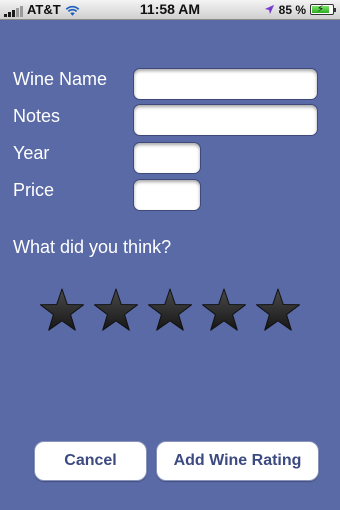  I want to click on price-field, so click(167, 195).